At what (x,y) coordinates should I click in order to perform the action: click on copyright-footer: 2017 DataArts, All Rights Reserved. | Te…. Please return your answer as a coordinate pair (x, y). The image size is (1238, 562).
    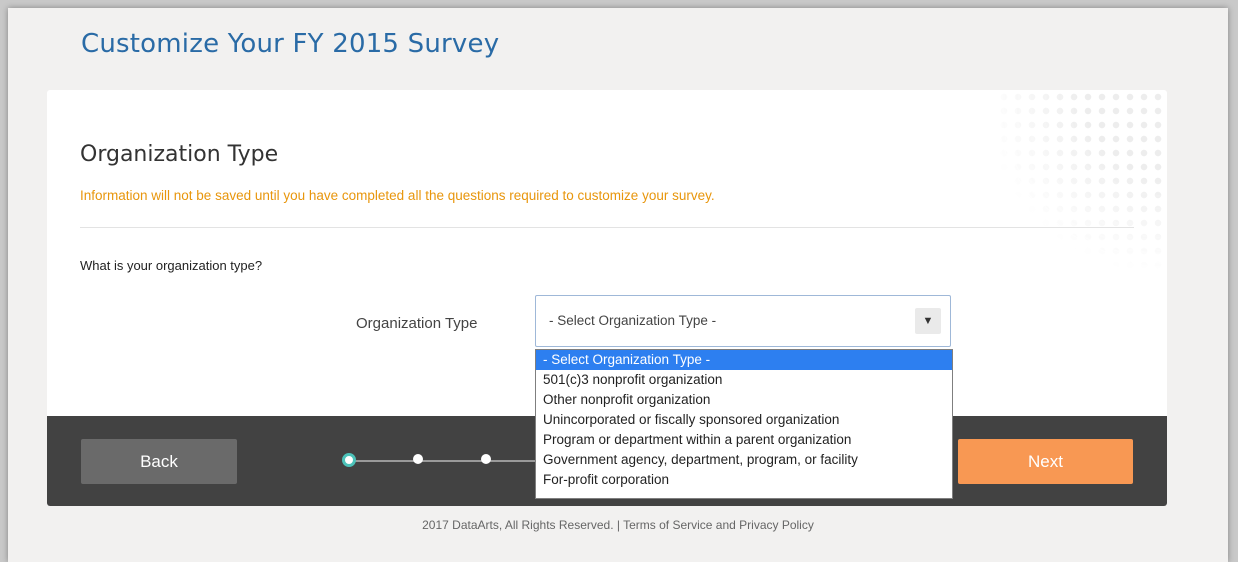
    Looking at the image, I should click on (618, 525).